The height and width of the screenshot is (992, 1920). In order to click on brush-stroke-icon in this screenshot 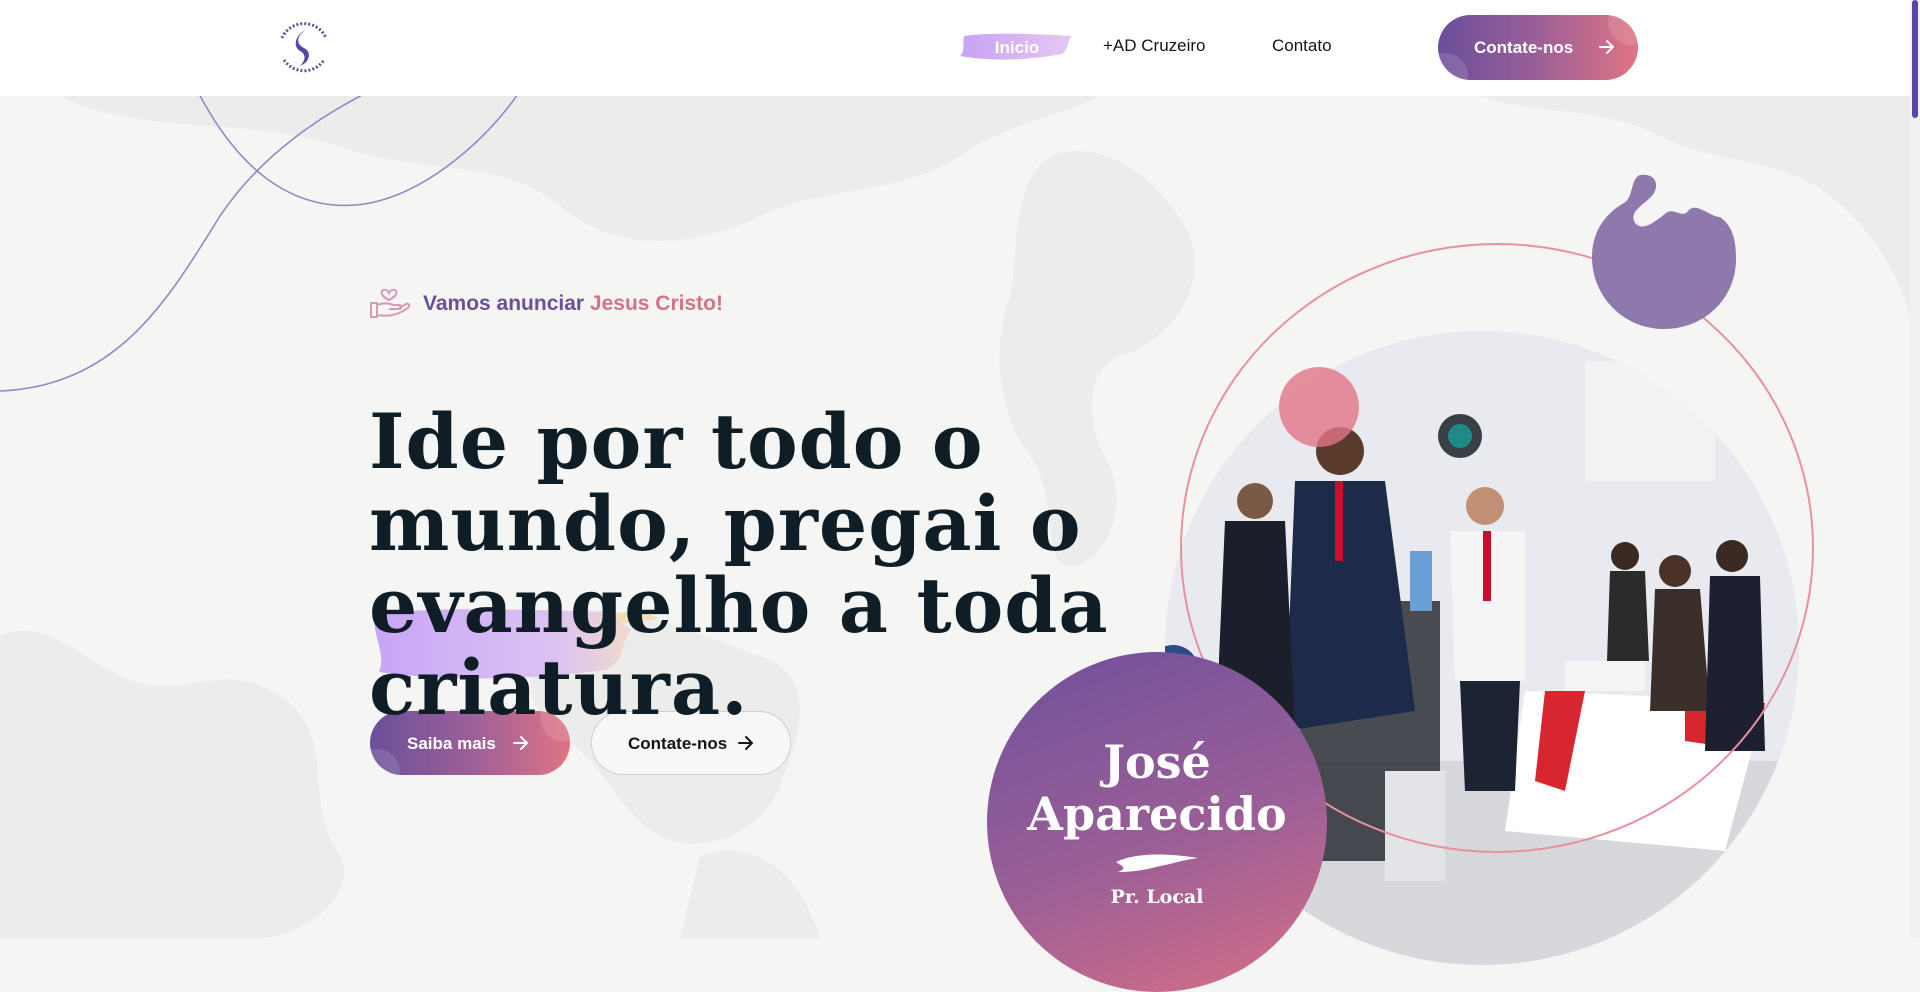, I will do `click(1157, 863)`.